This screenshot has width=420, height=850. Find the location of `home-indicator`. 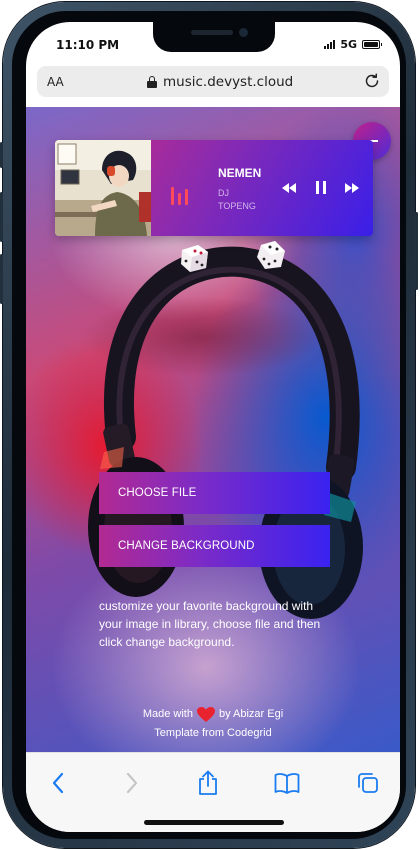

home-indicator is located at coordinates (214, 822).